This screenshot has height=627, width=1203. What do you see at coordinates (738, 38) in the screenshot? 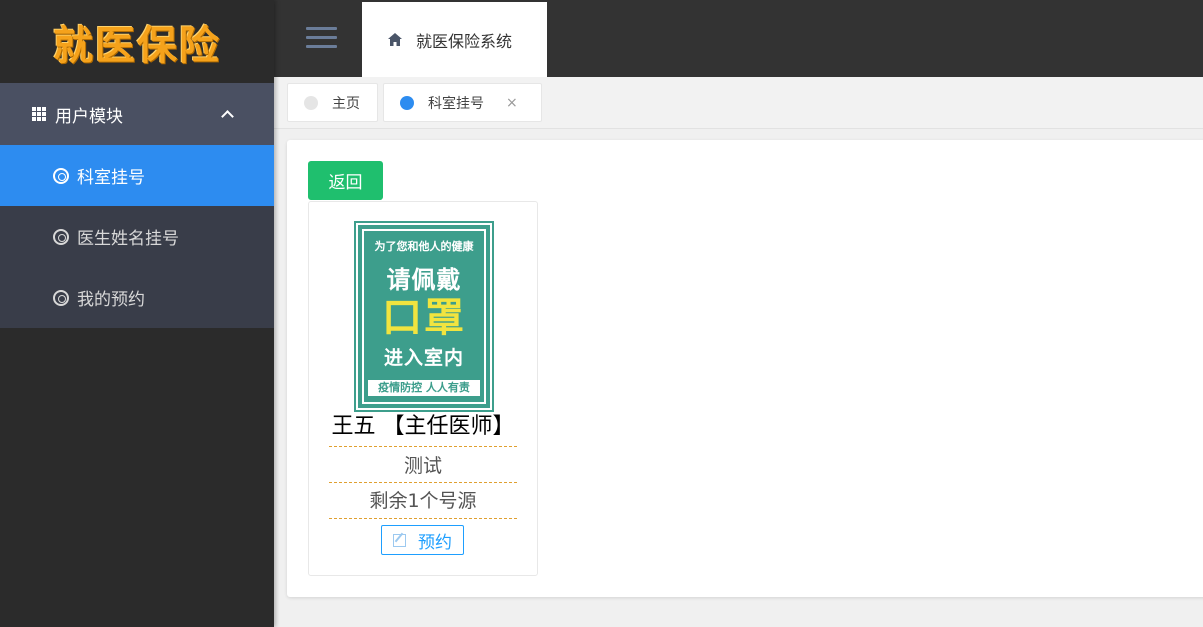
I see `top-header: 就医保险系统` at bounding box center [738, 38].